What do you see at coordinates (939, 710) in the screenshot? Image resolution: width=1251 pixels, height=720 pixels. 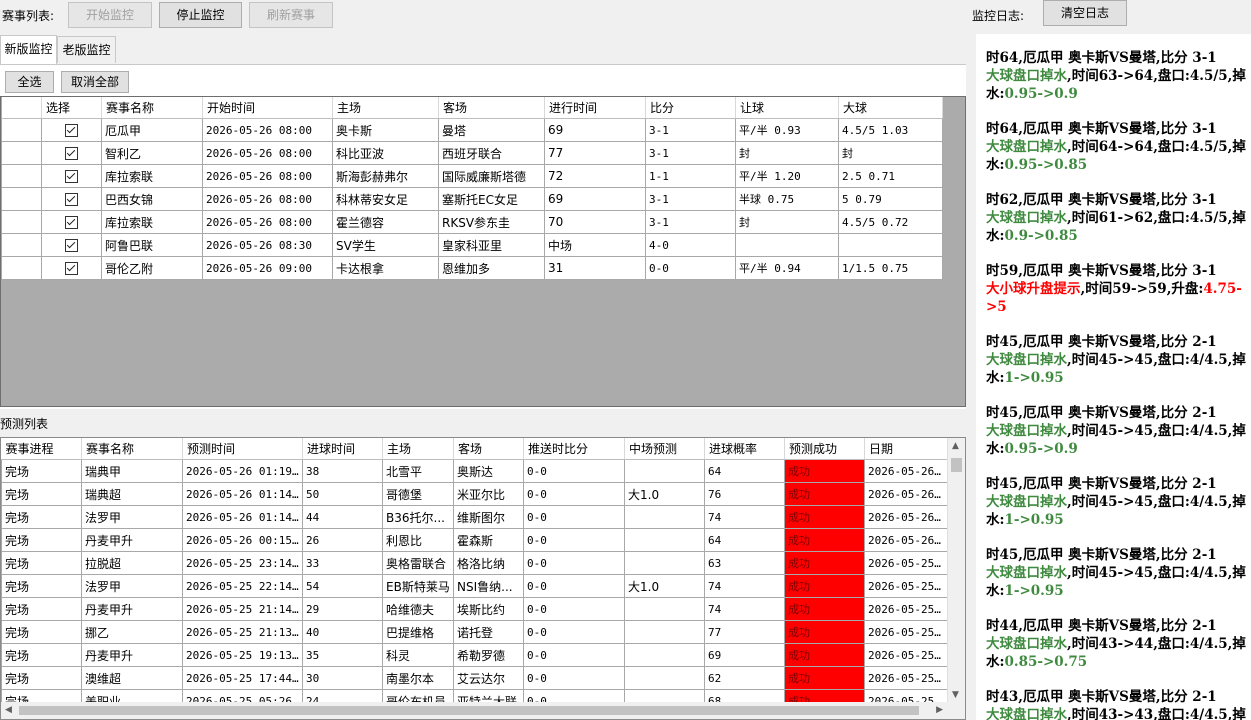 I see `scroll-right-icon: ▶` at bounding box center [939, 710].